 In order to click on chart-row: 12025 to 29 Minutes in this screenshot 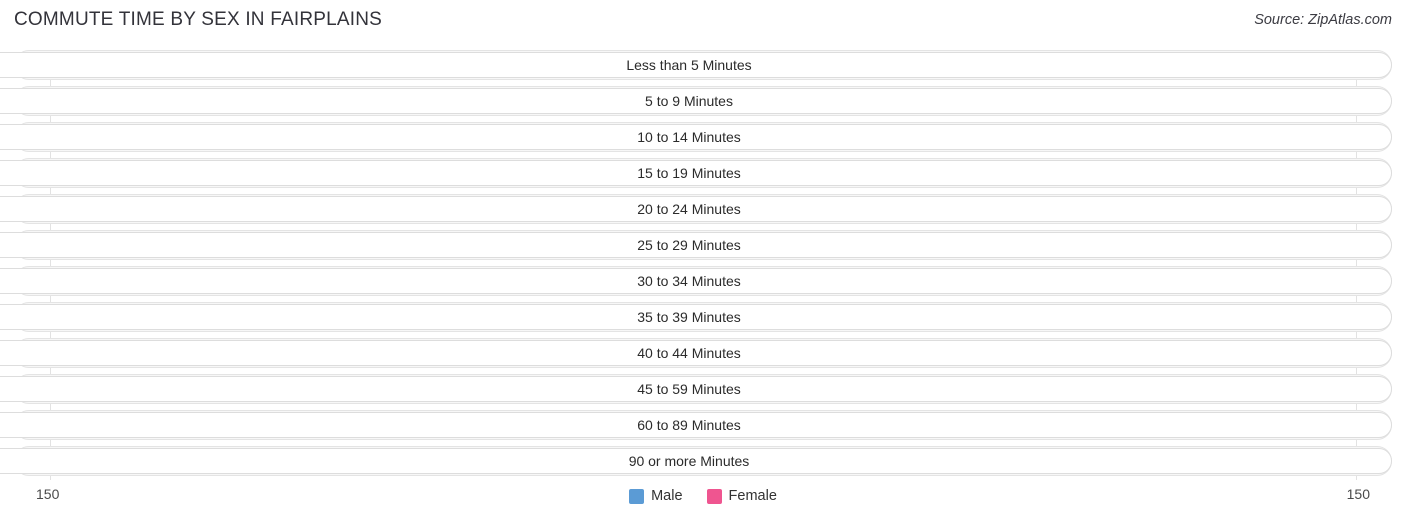, I will do `click(703, 245)`.